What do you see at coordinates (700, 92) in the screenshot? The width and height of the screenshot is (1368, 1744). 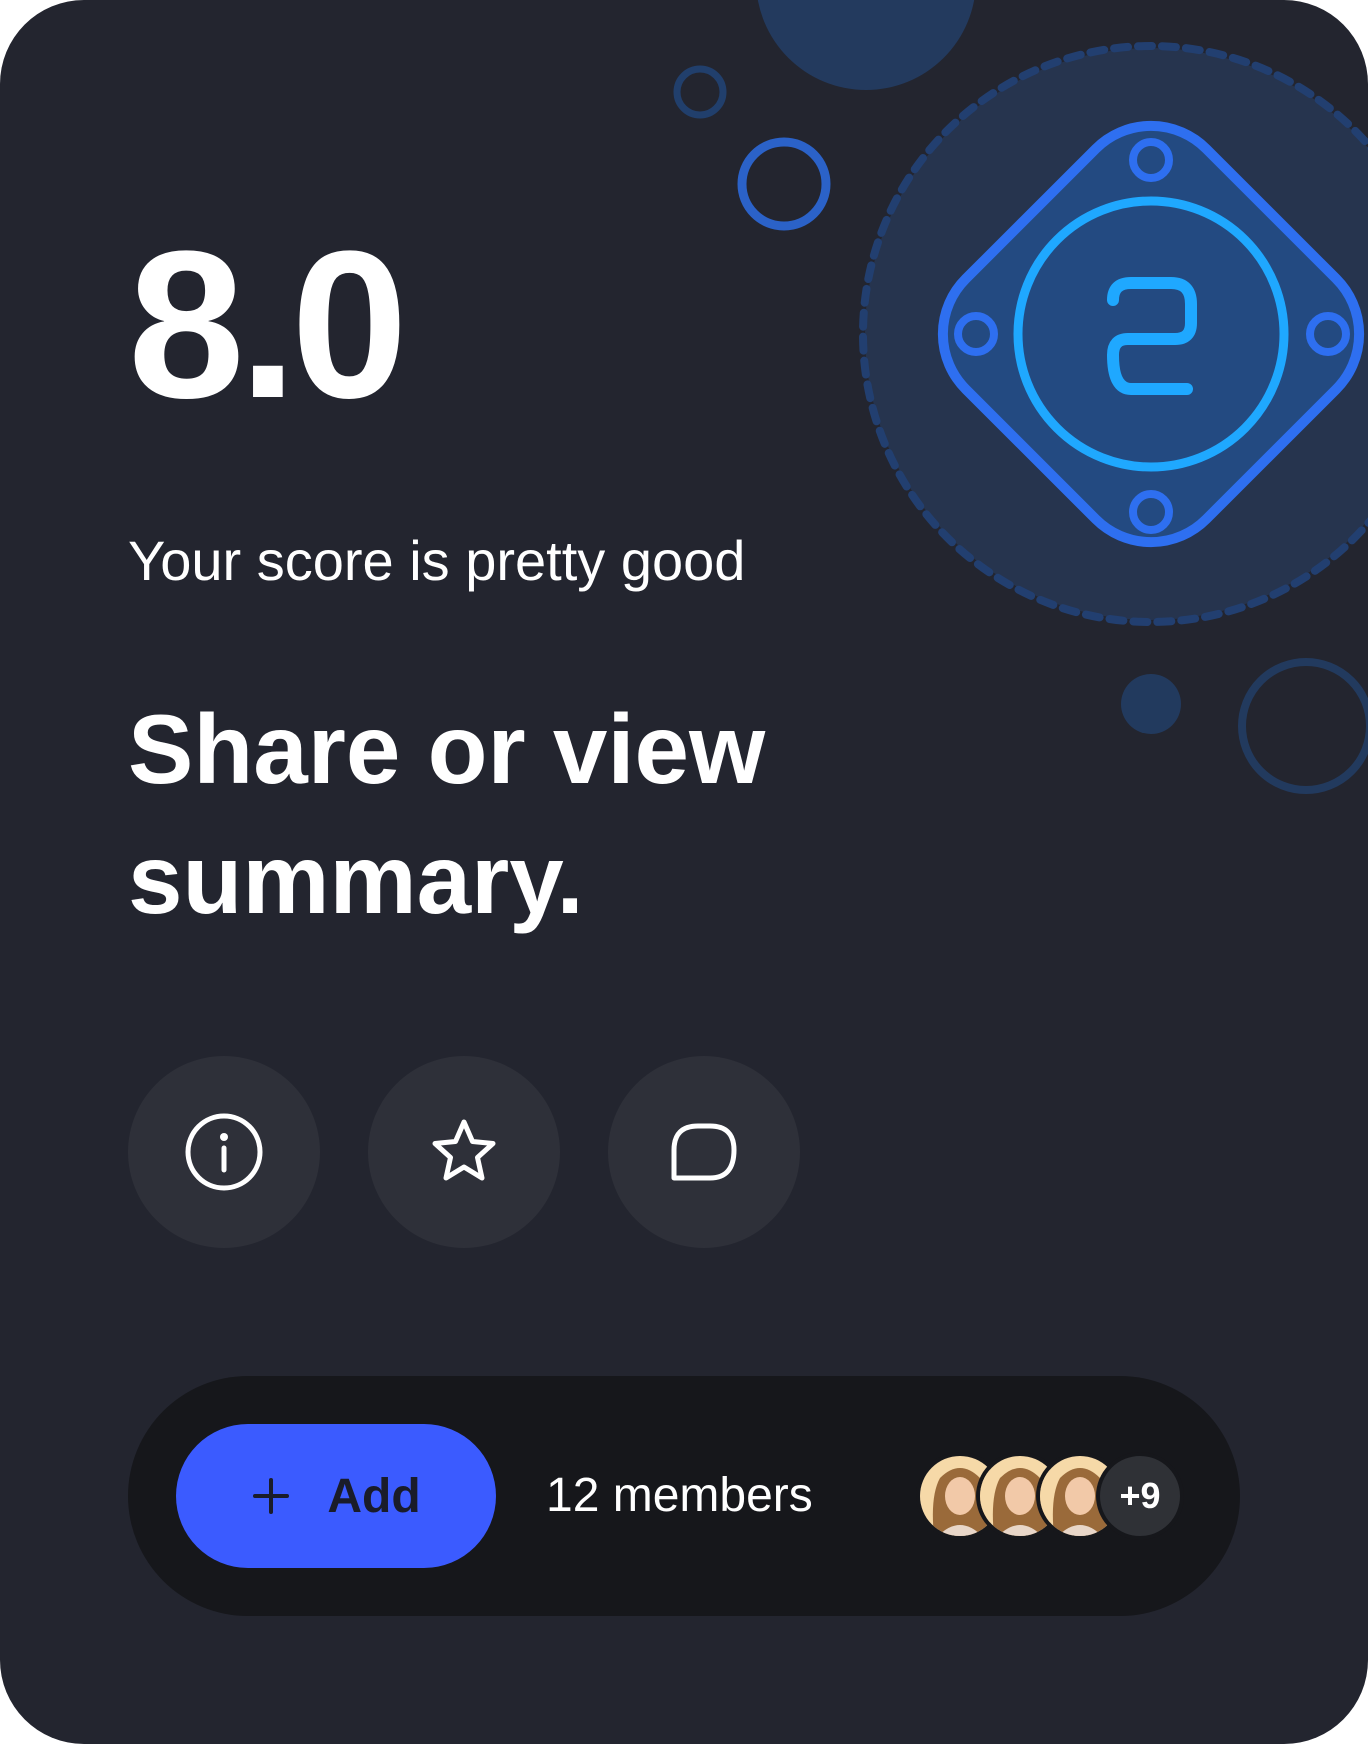 I see `decor-ring-small` at bounding box center [700, 92].